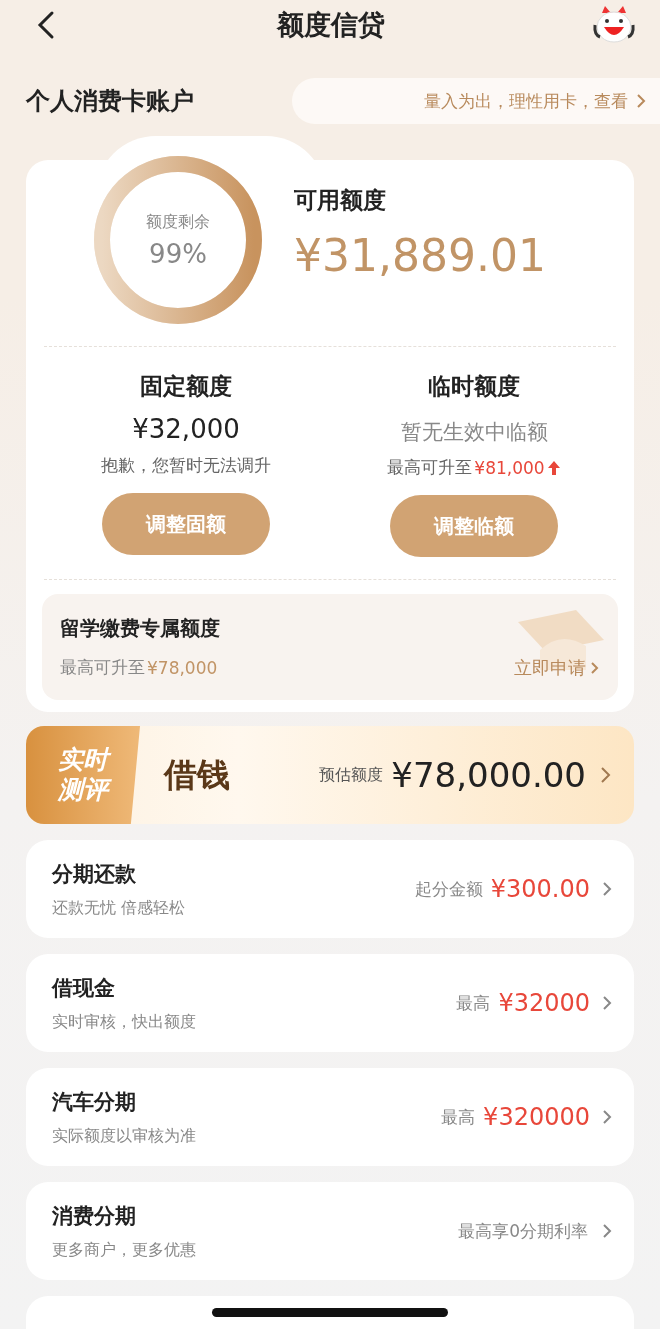 This screenshot has height=1329, width=660. What do you see at coordinates (536, 1117) in the screenshot?
I see `service-amount: ¥320000` at bounding box center [536, 1117].